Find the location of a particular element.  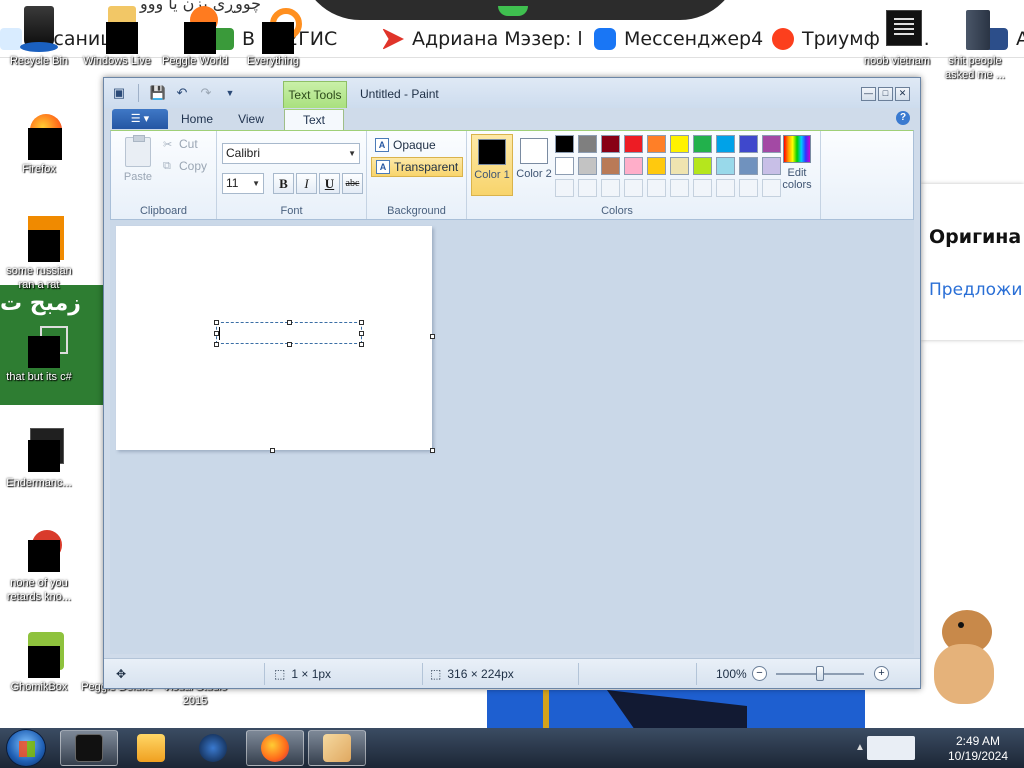

canvas-resize-handle-bottom is located at coordinates (272, 450).